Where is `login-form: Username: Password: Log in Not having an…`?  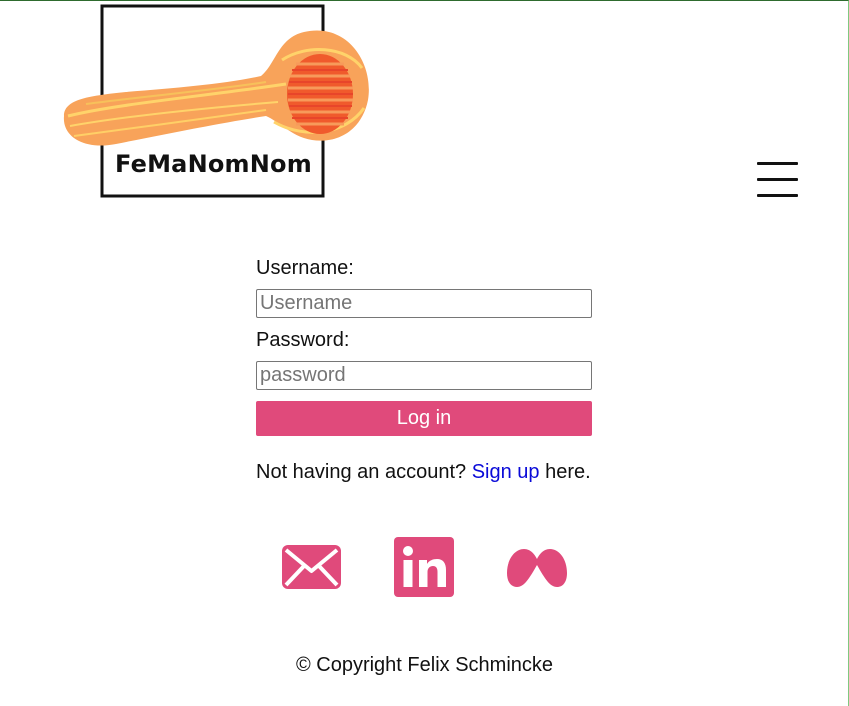 login-form: Username: Password: Log in Not having an… is located at coordinates (424, 370).